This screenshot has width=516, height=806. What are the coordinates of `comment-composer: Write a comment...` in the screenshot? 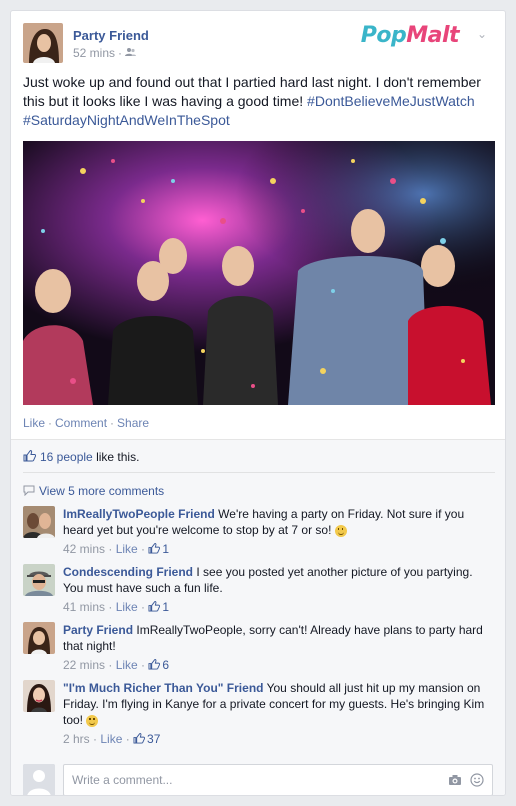 It's located at (259, 779).